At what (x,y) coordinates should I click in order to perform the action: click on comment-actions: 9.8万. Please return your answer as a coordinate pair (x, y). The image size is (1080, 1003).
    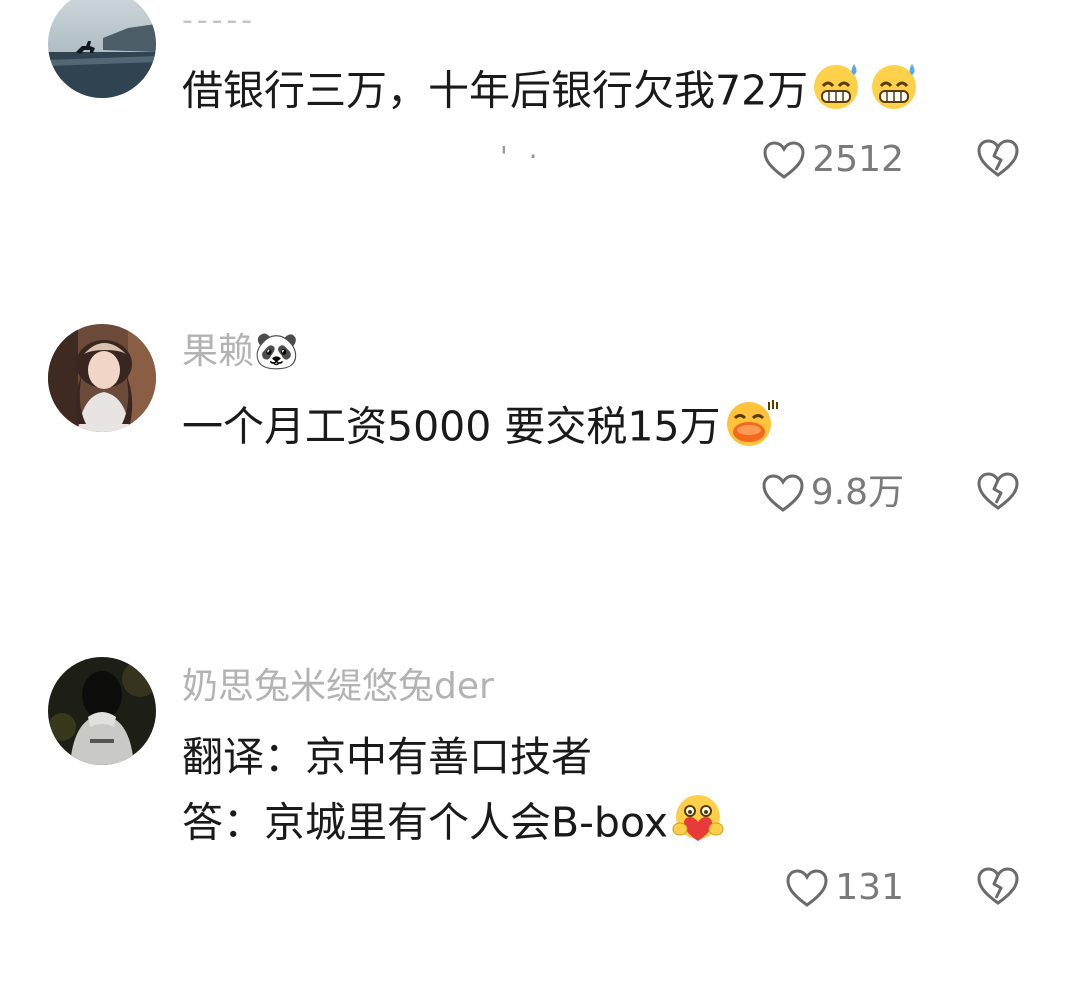
    Looking at the image, I should click on (890, 493).